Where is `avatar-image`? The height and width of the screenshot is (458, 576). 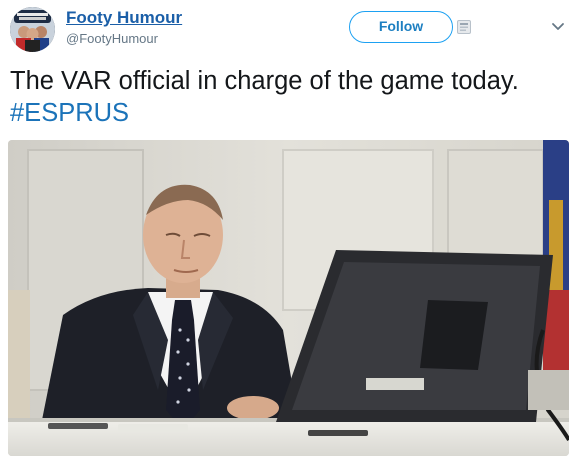
avatar-image is located at coordinates (32, 29).